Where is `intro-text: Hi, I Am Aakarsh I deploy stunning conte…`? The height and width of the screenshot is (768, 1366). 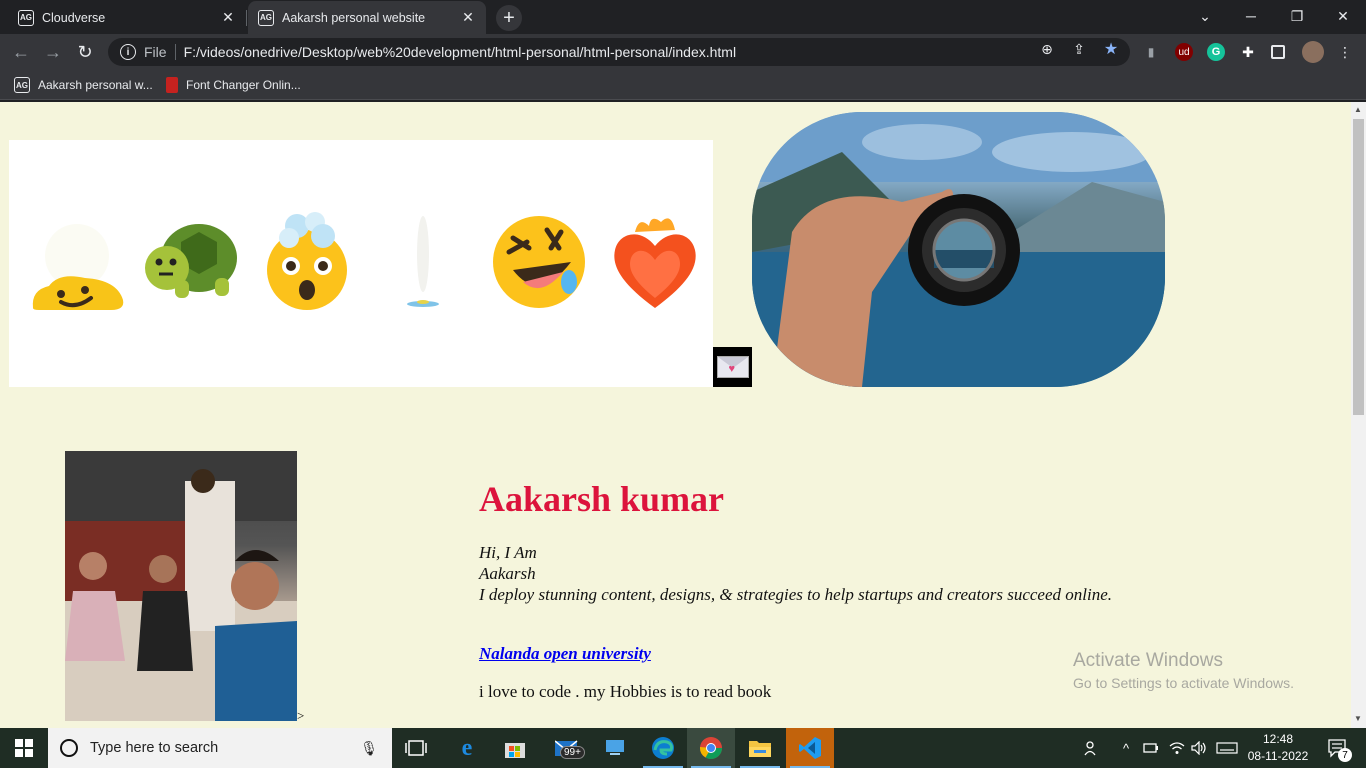
intro-text: Hi, I Am Aakarsh I deploy stunning conte… is located at coordinates (795, 573).